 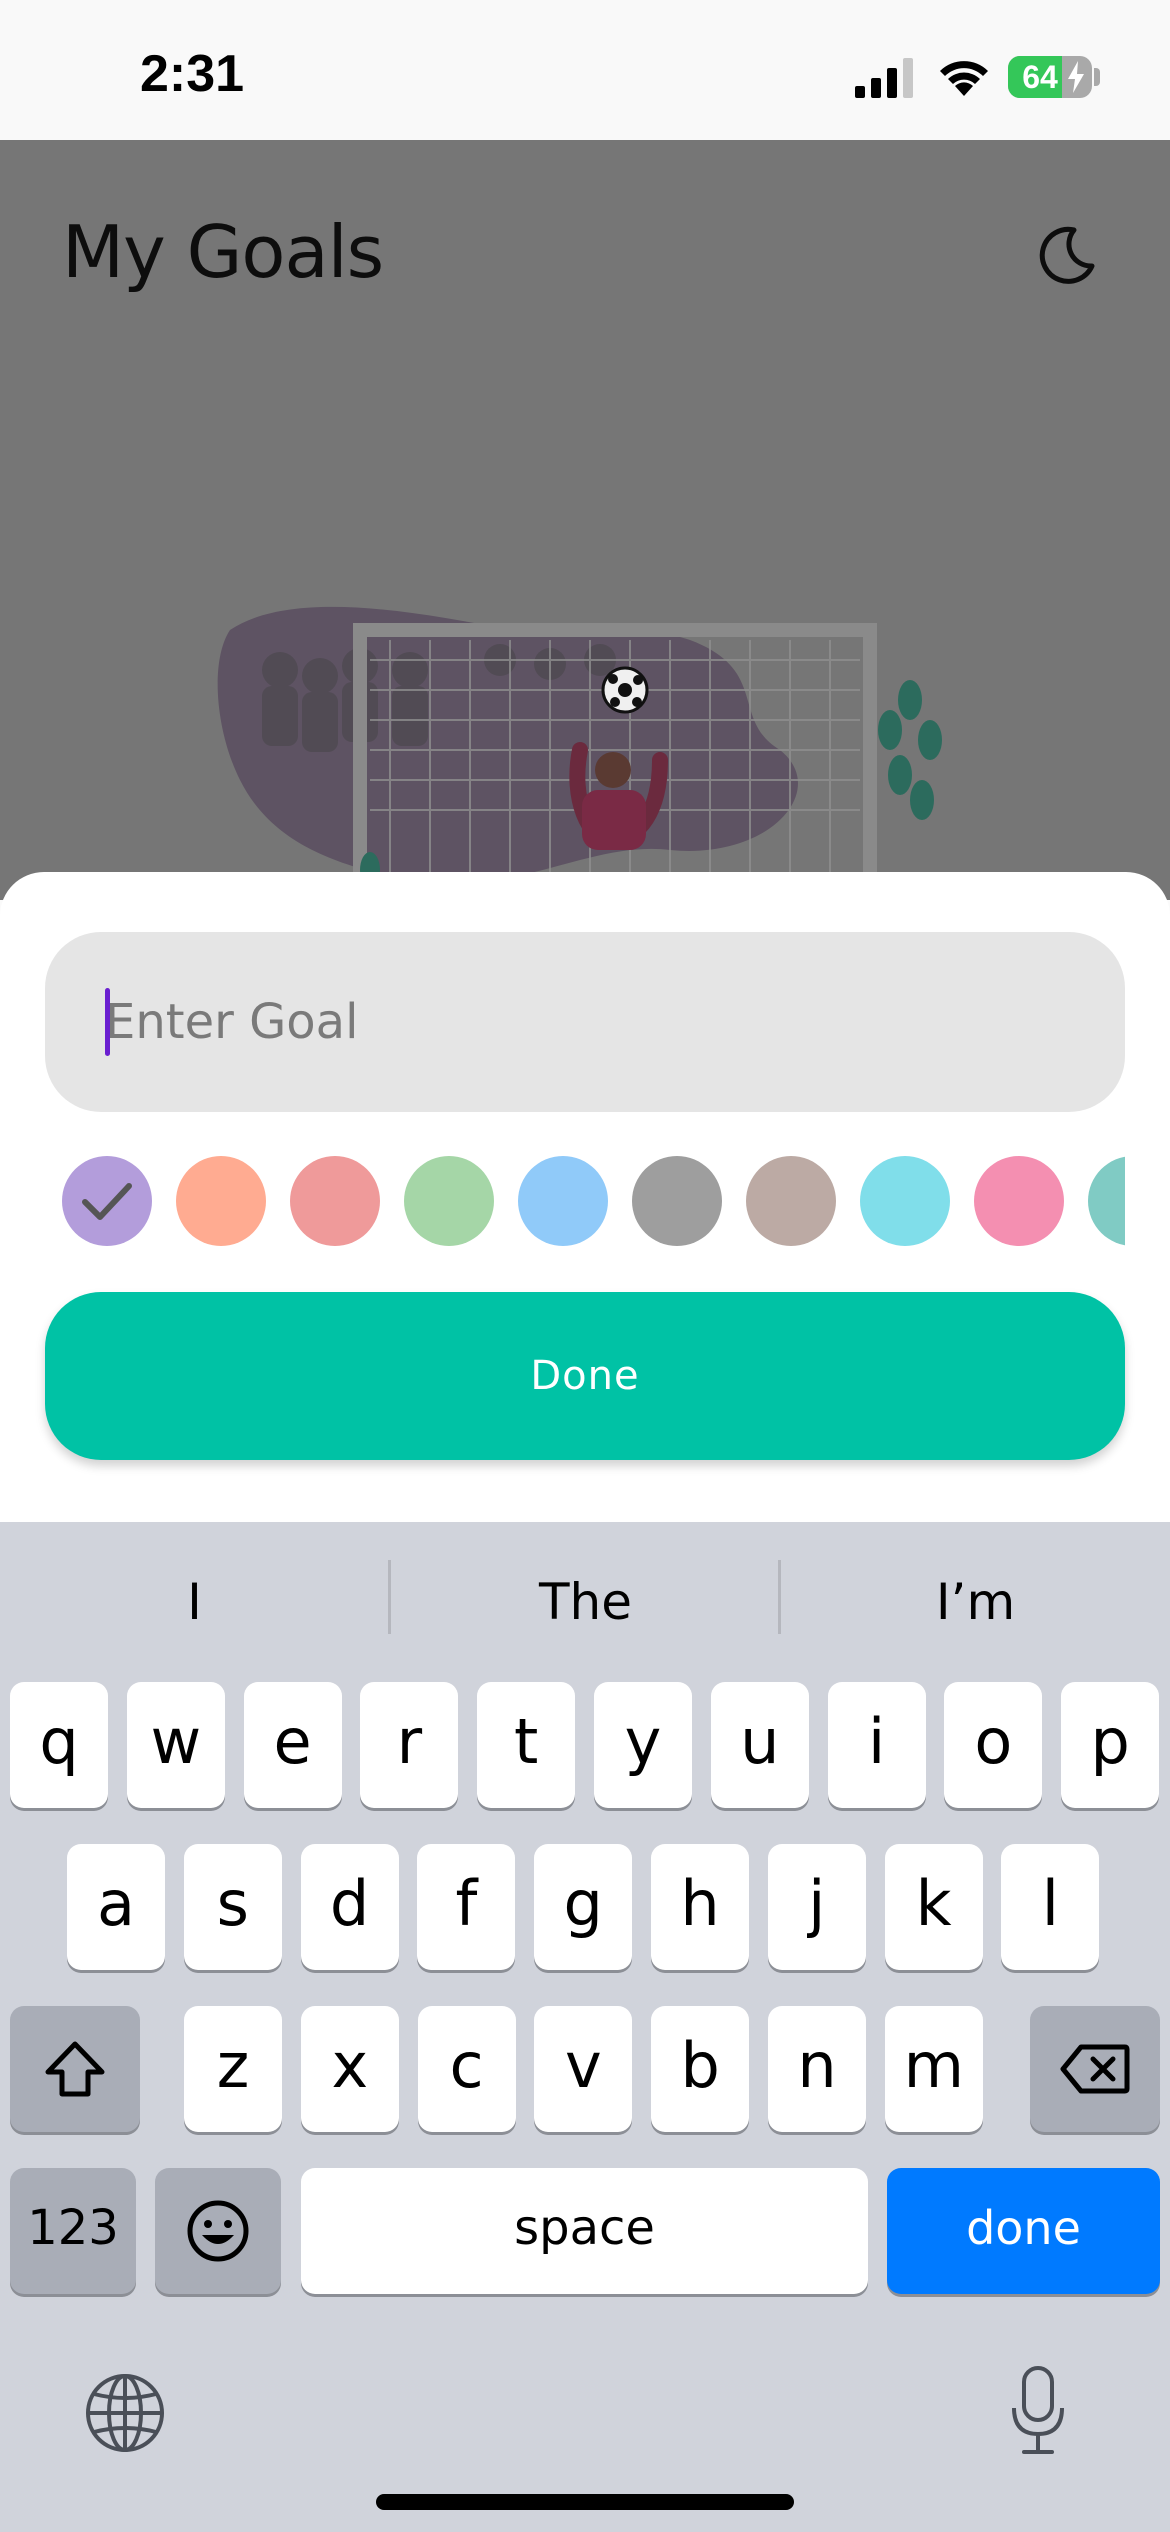 What do you see at coordinates (1040, 77) in the screenshot?
I see `battery-percent: 64` at bounding box center [1040, 77].